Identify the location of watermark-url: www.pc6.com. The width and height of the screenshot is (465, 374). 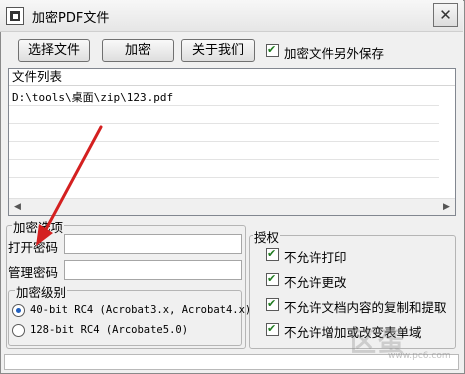
(419, 356).